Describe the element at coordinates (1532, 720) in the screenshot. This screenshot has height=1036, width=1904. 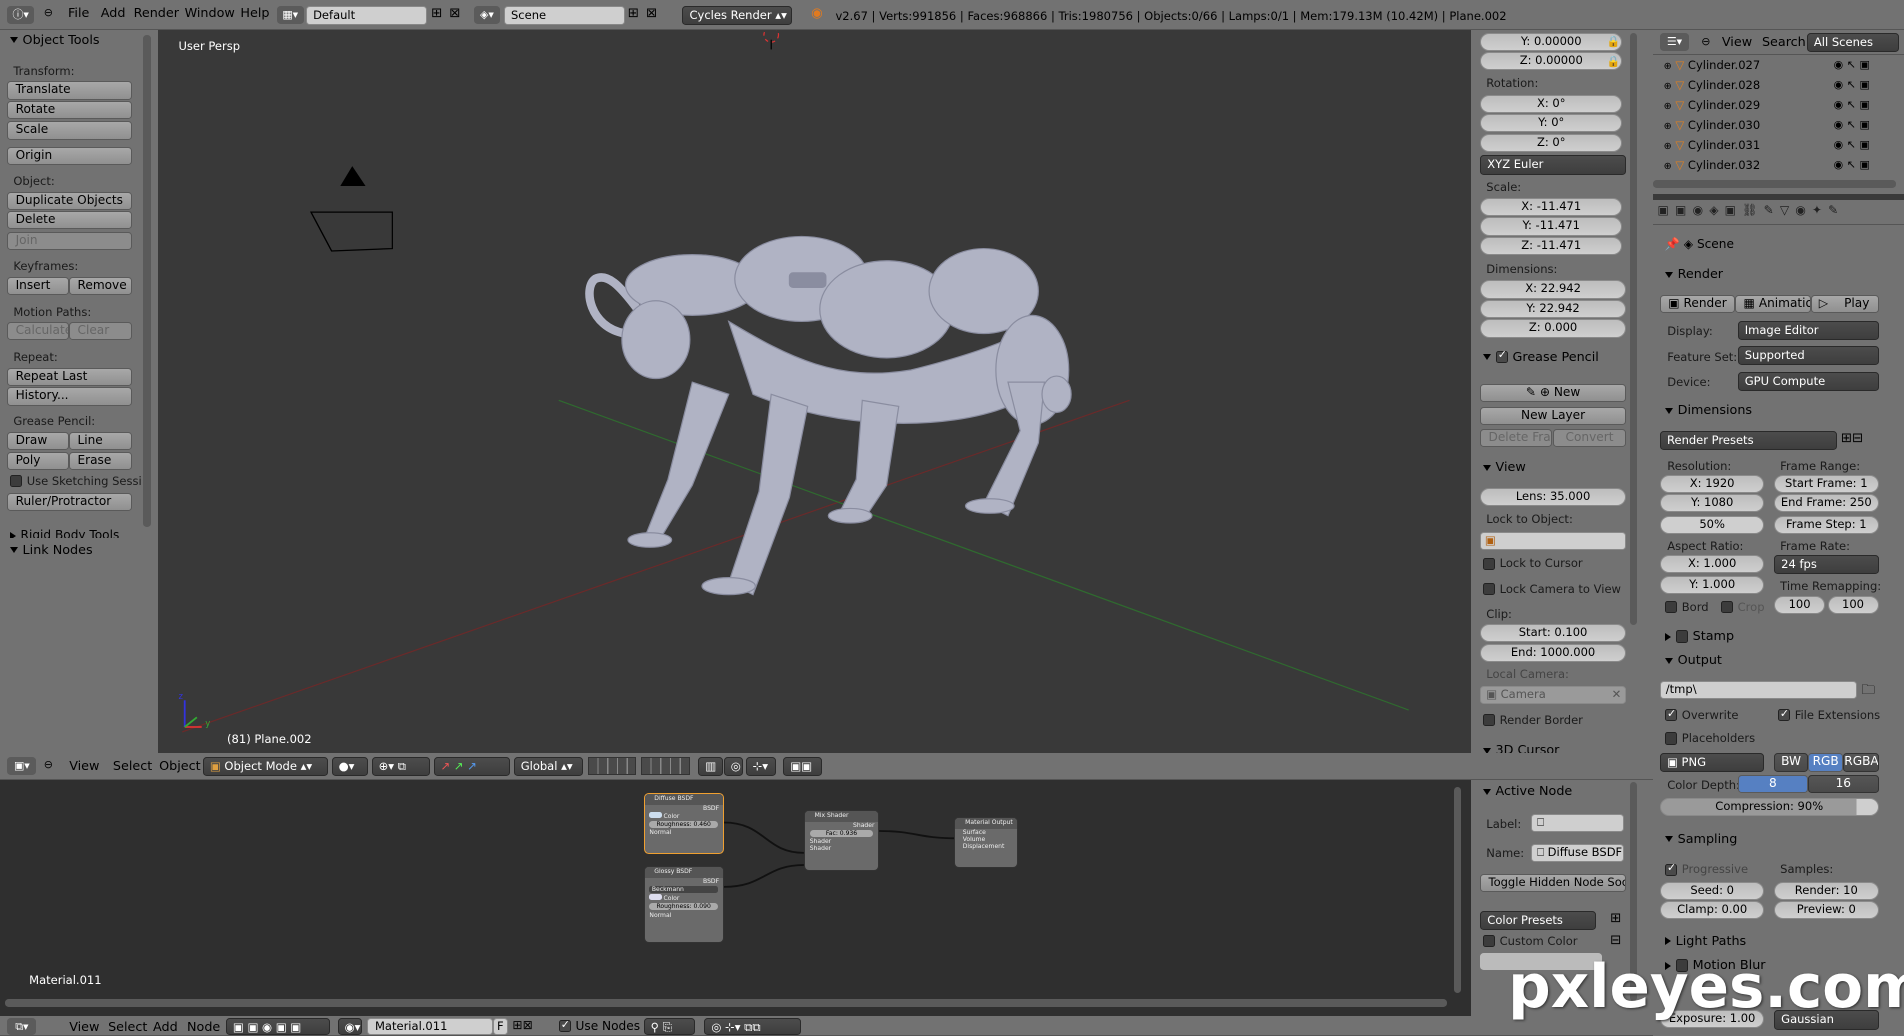
I see `render-border-checkbox: Render Border` at that location.